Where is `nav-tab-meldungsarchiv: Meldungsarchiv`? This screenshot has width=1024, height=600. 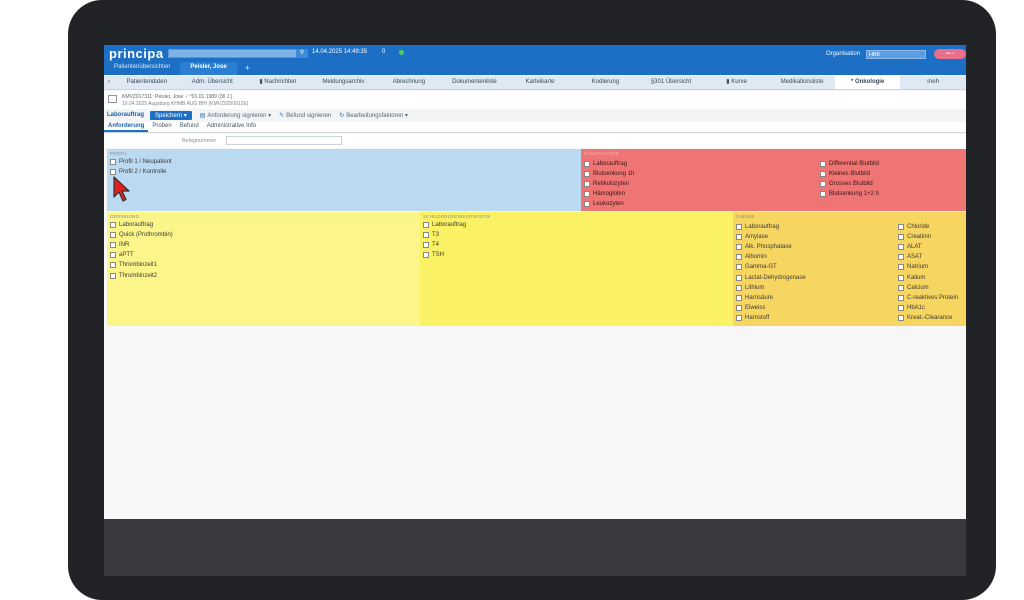 nav-tab-meldungsarchiv: Meldungsarchiv is located at coordinates (344, 82).